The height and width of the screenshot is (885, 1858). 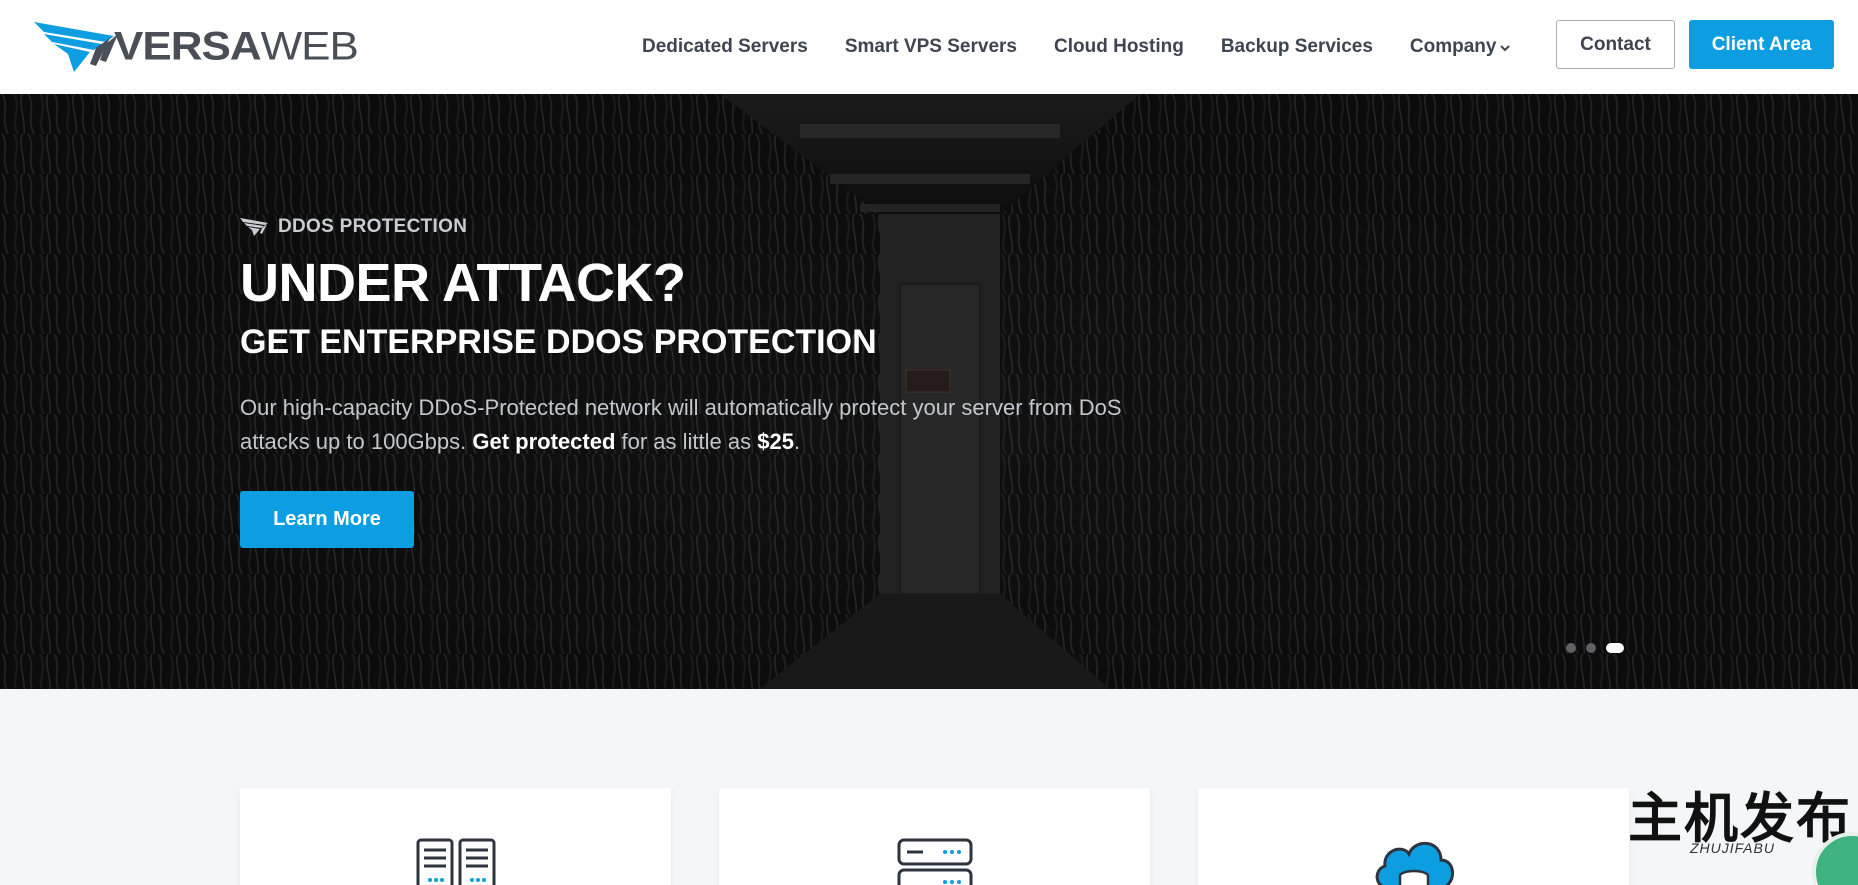 What do you see at coordinates (455, 836) in the screenshot?
I see `product-card-dedicated` at bounding box center [455, 836].